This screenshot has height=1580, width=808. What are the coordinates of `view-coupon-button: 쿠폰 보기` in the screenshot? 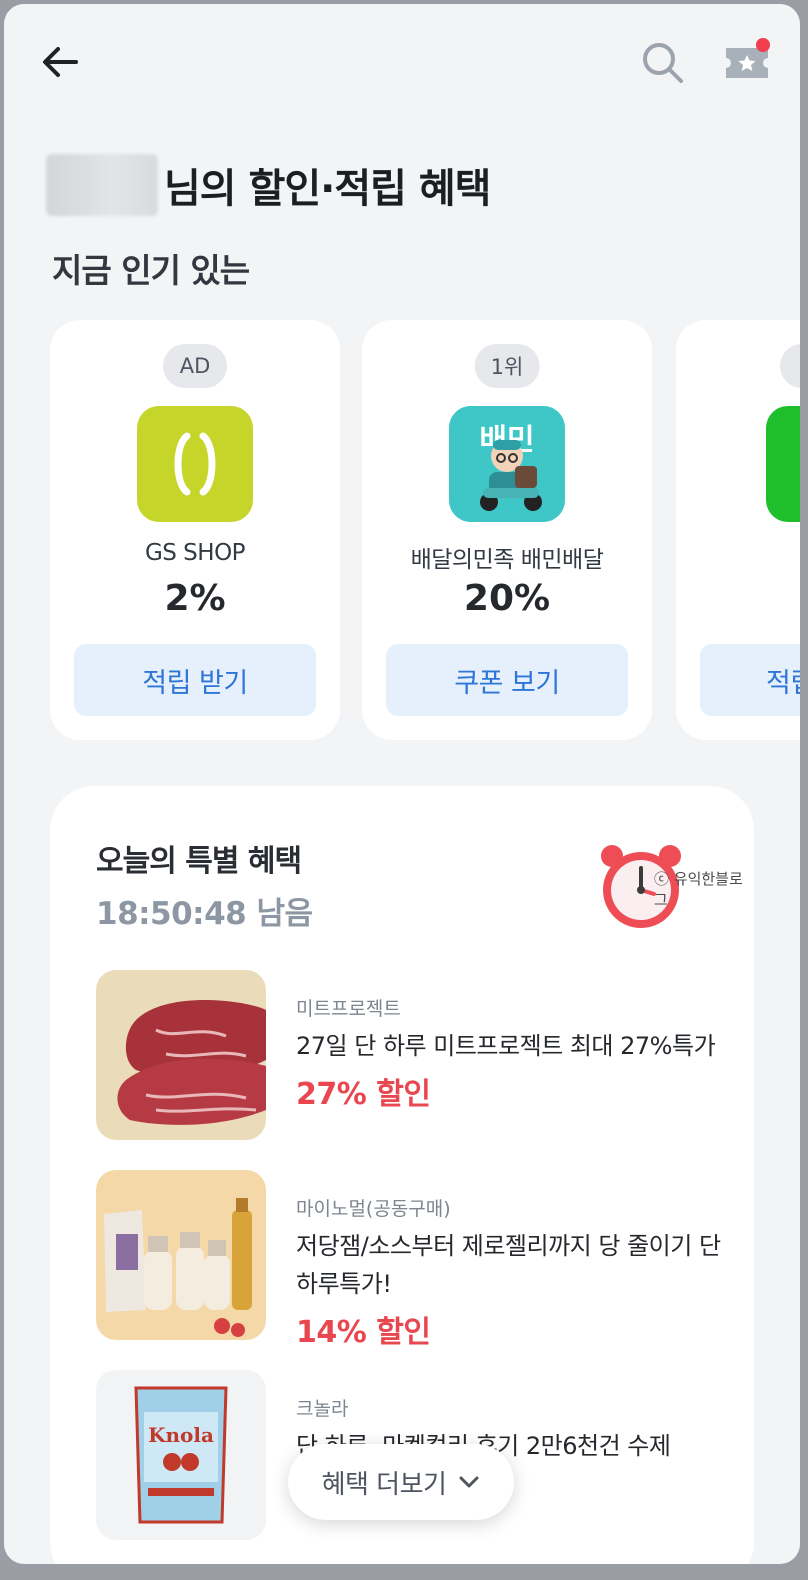 It's located at (507, 680).